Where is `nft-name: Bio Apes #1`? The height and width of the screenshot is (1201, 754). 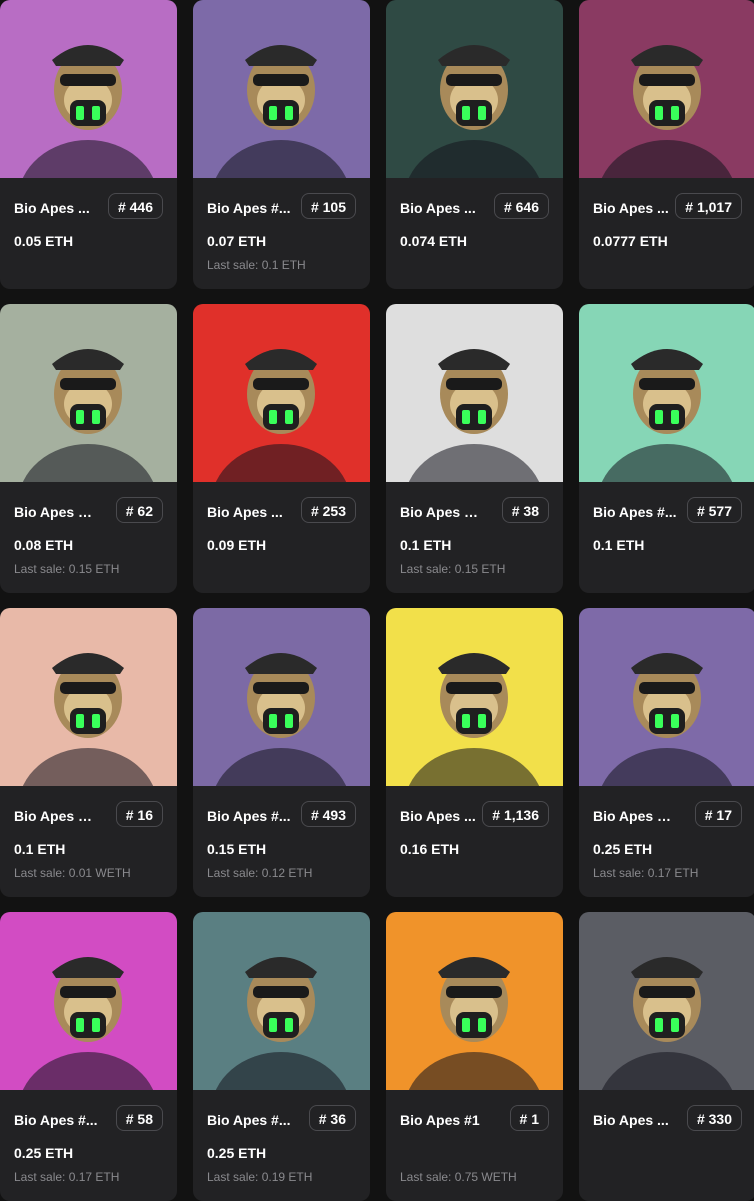
nft-name: Bio Apes #1 is located at coordinates (442, 1120).